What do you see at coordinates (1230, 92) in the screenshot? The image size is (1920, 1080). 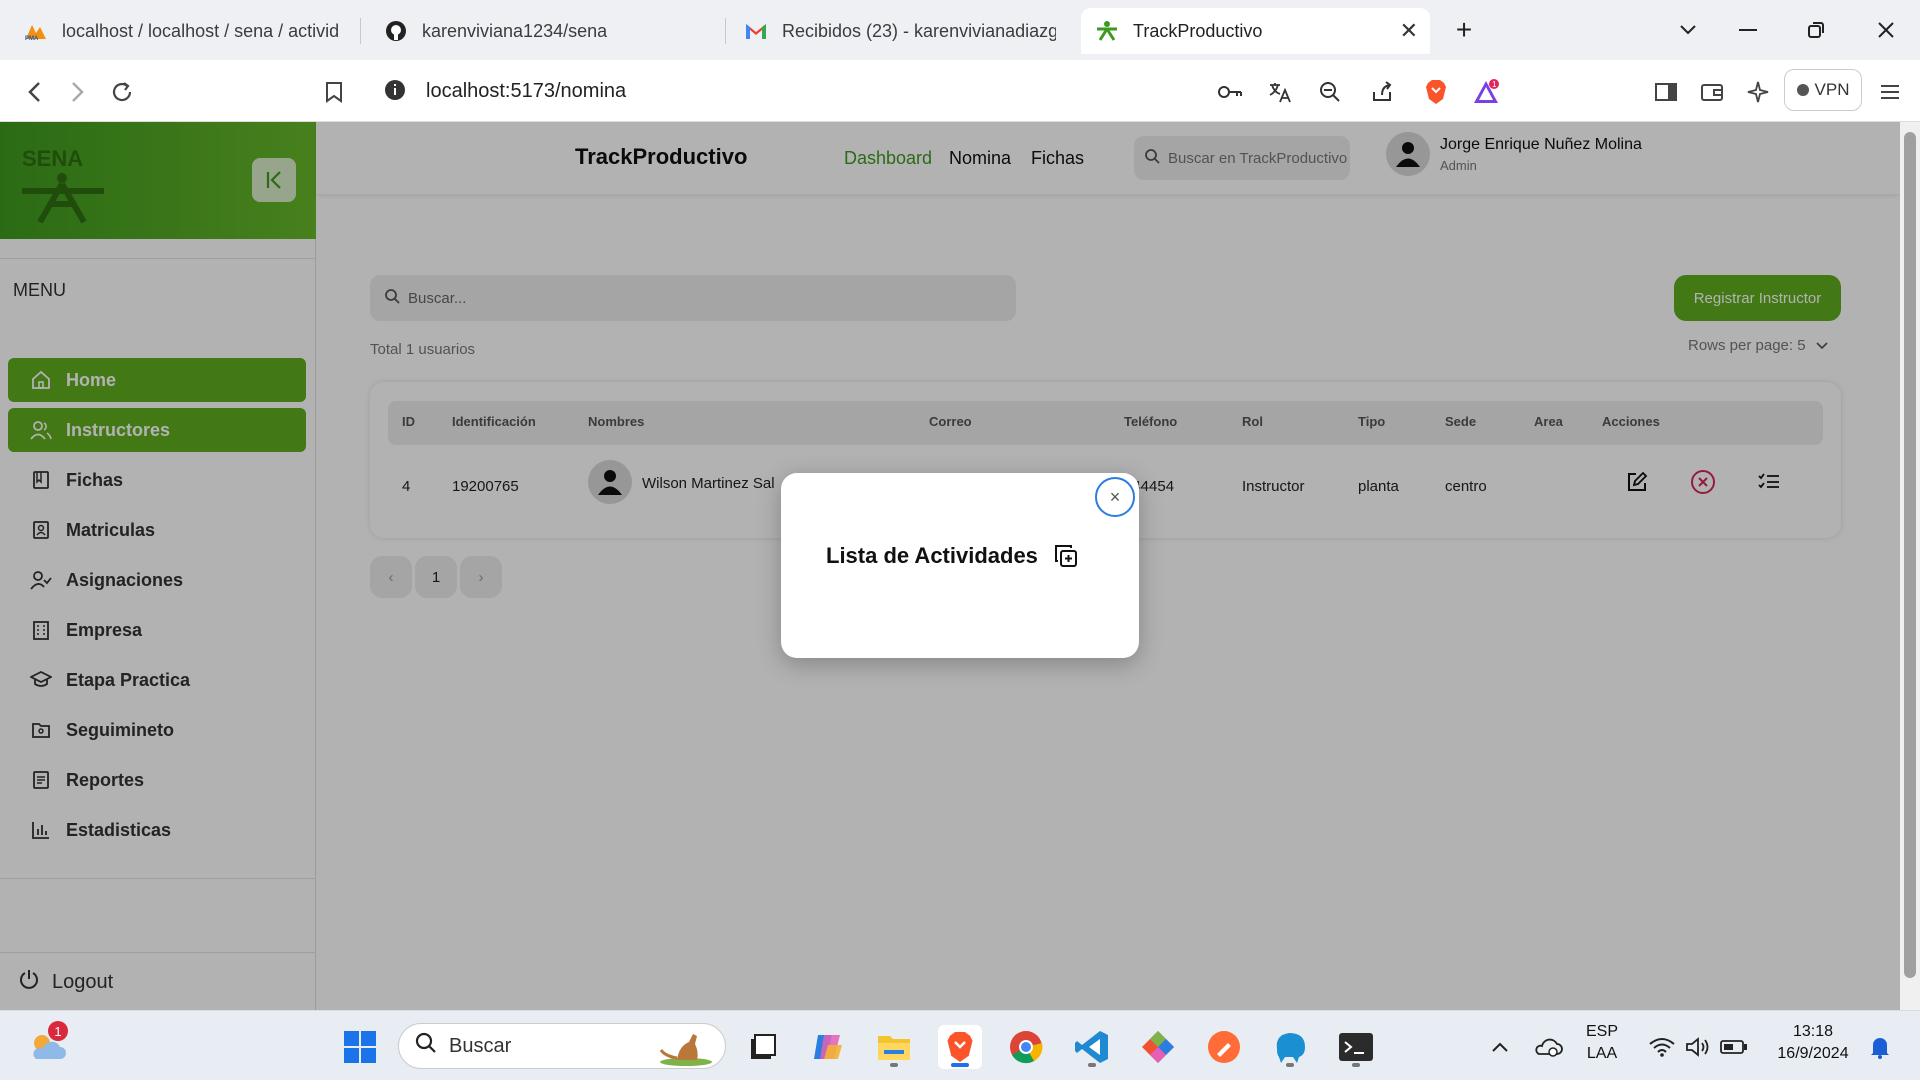 I see `password-key-icon` at bounding box center [1230, 92].